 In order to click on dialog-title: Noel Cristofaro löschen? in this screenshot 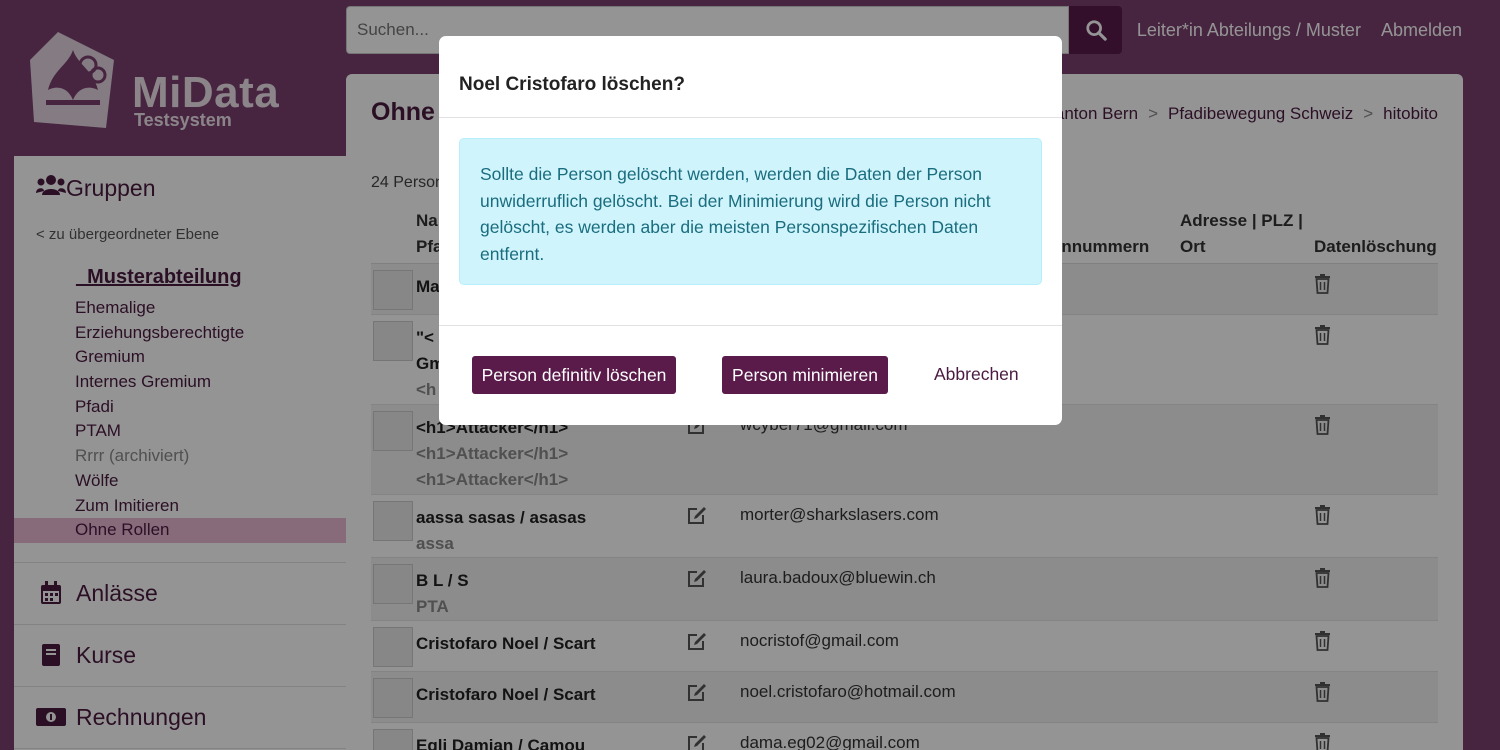, I will do `click(572, 84)`.